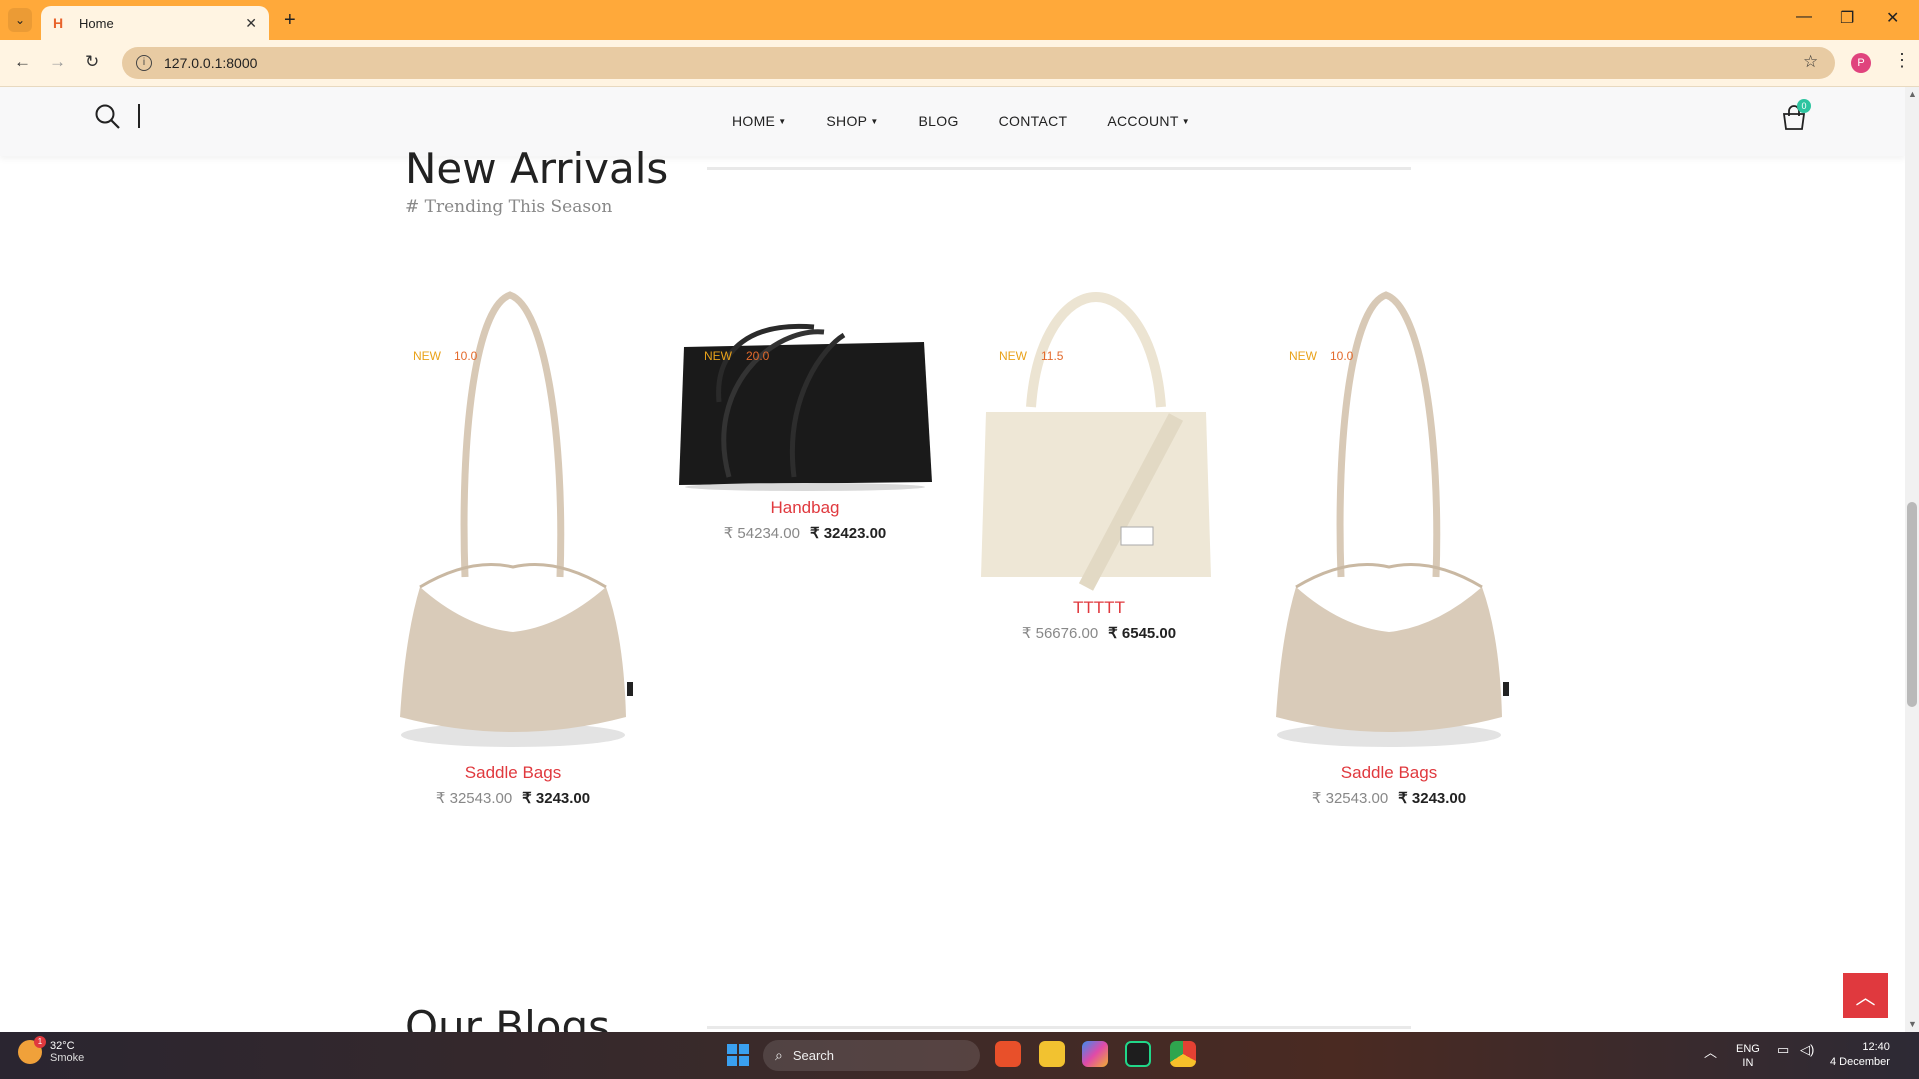 The image size is (1919, 1079). I want to click on section-title: New Arrivals, so click(537, 168).